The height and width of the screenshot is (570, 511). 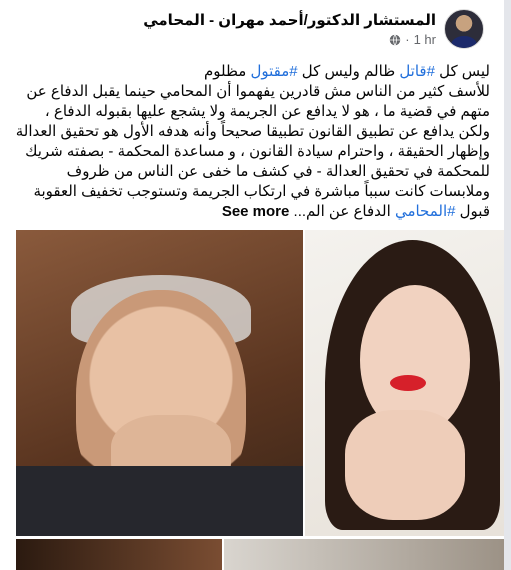 I want to click on post-meta: · 1 hr, so click(x=412, y=39).